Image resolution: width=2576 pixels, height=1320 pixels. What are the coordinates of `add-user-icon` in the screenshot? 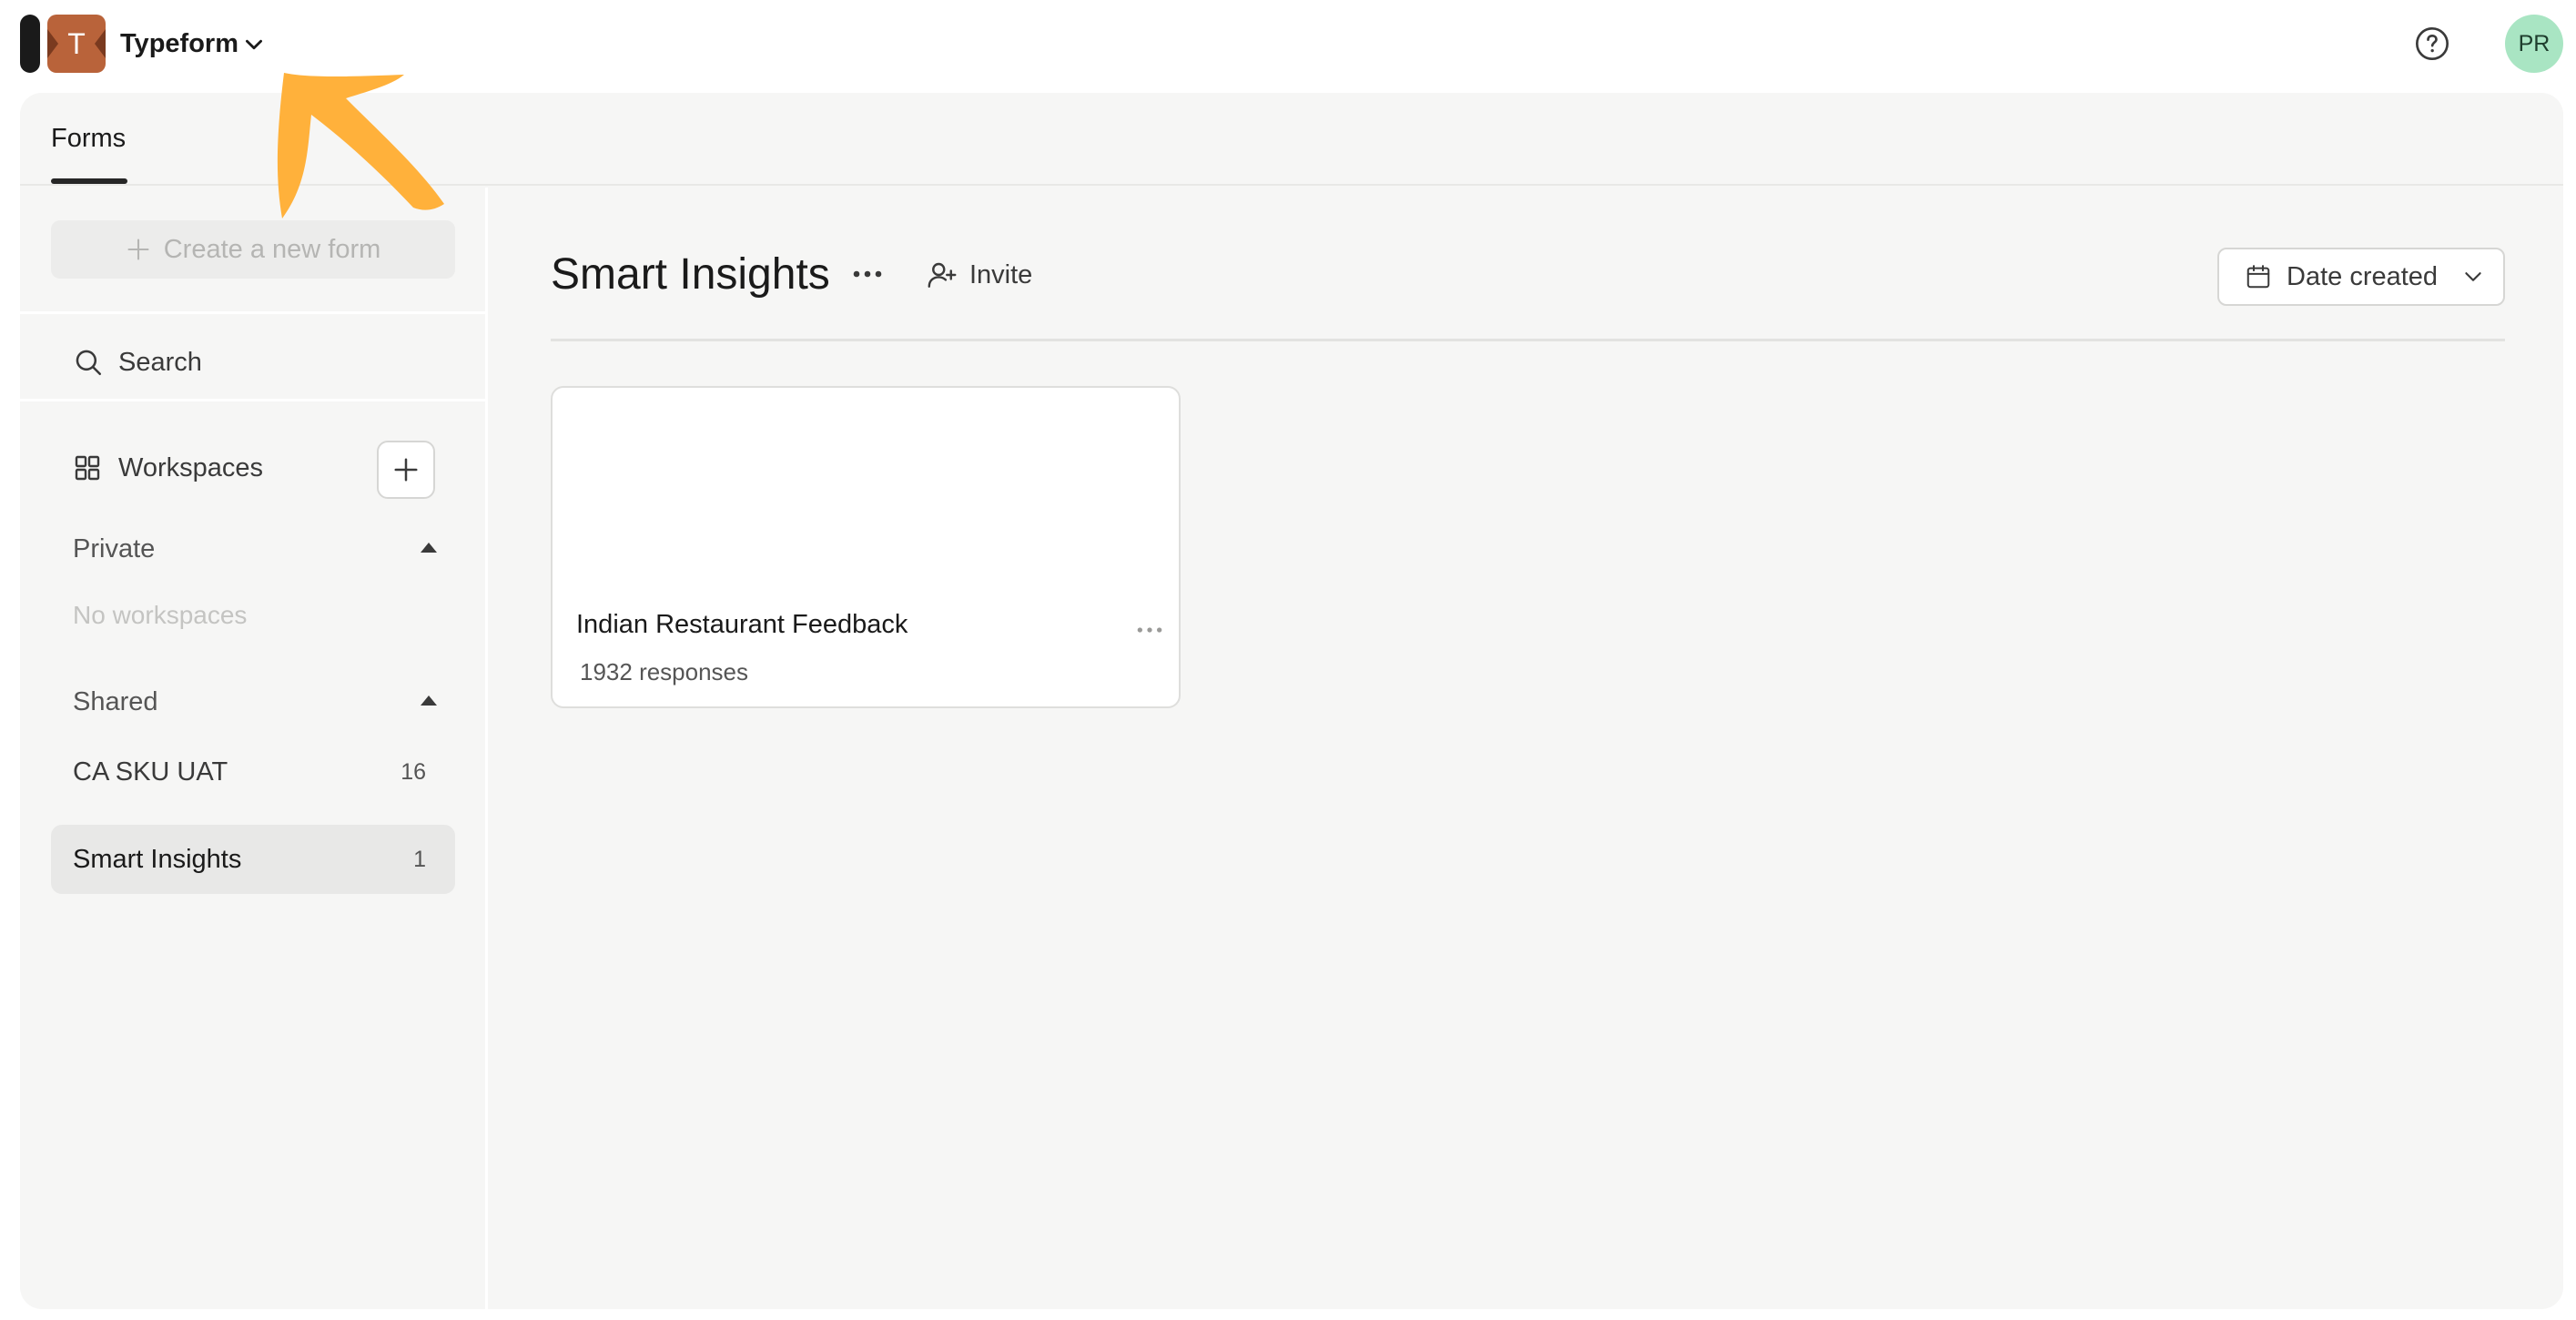 It's located at (943, 275).